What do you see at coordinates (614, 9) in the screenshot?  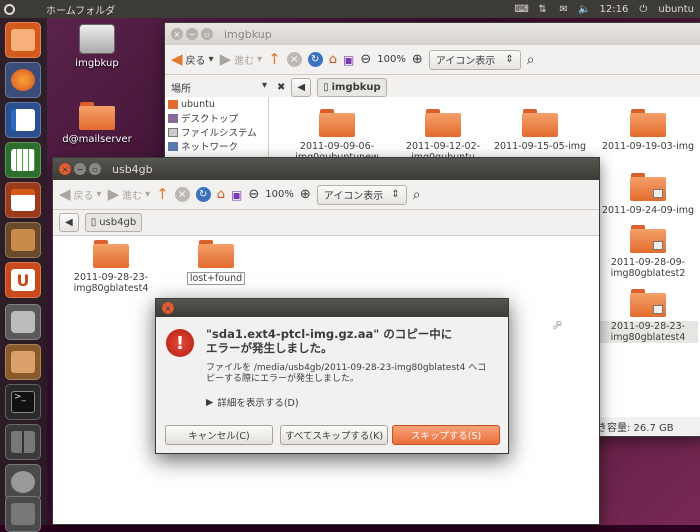 I see `clock: 12:16` at bounding box center [614, 9].